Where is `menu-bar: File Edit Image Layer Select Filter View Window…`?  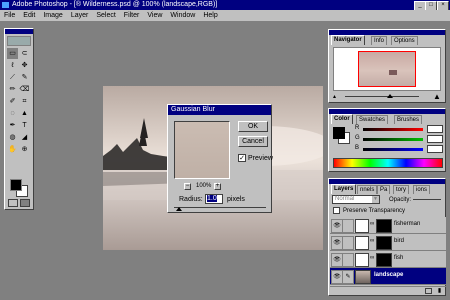
menu-bar: File Edit Image Layer Select Filter View Window… is located at coordinates (225, 16).